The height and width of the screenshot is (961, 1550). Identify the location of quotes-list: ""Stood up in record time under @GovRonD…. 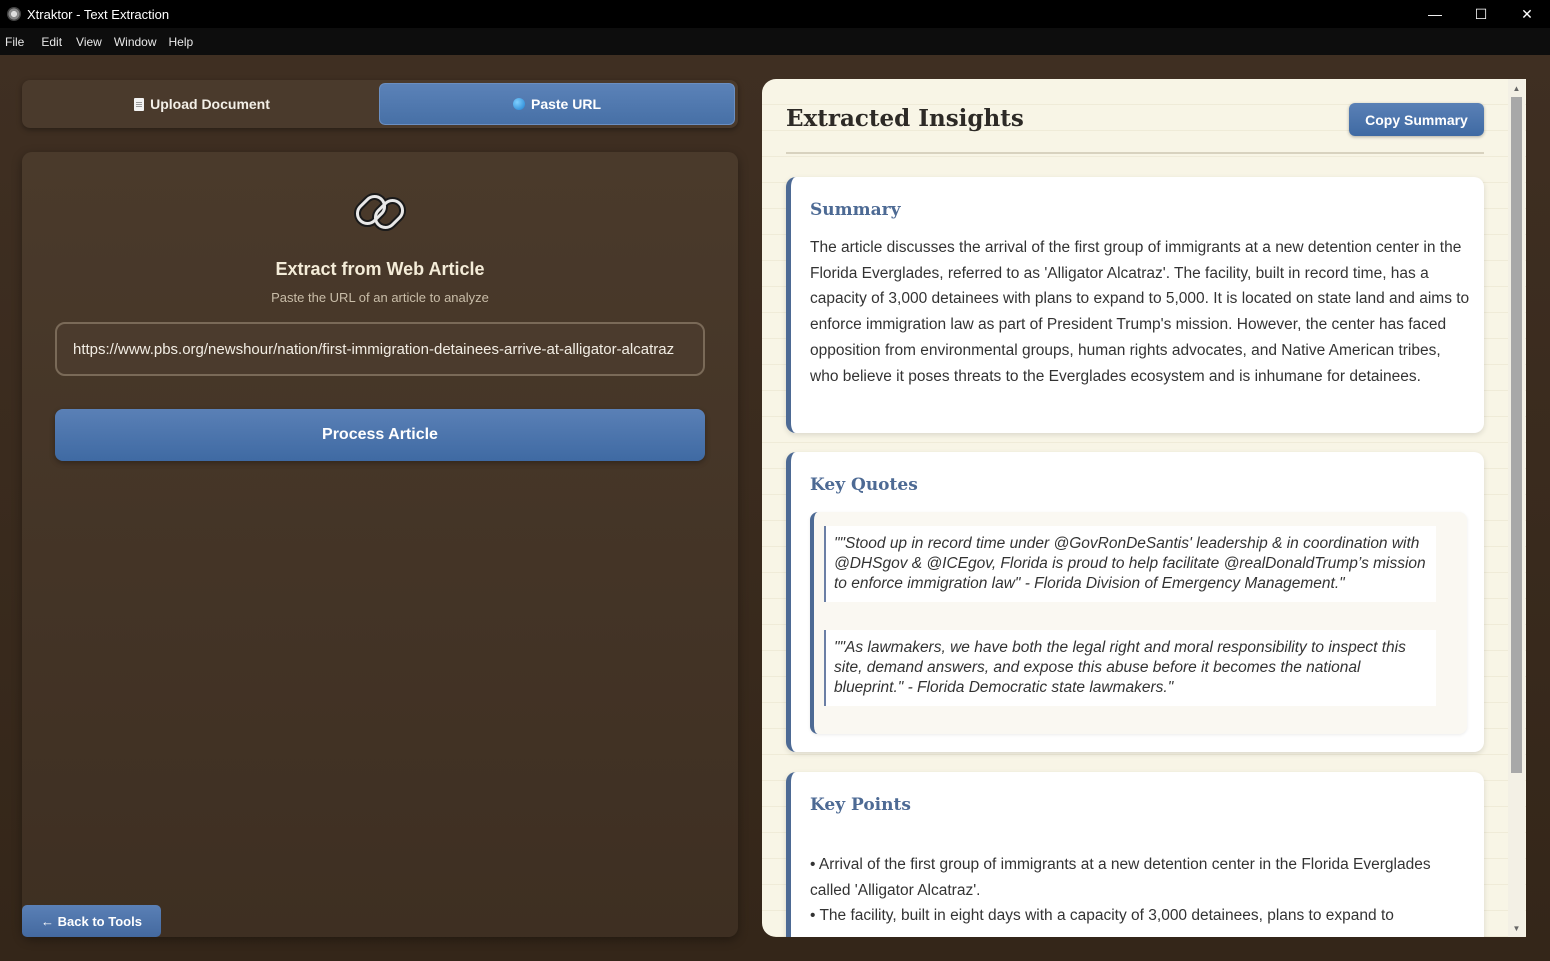
(1138, 623).